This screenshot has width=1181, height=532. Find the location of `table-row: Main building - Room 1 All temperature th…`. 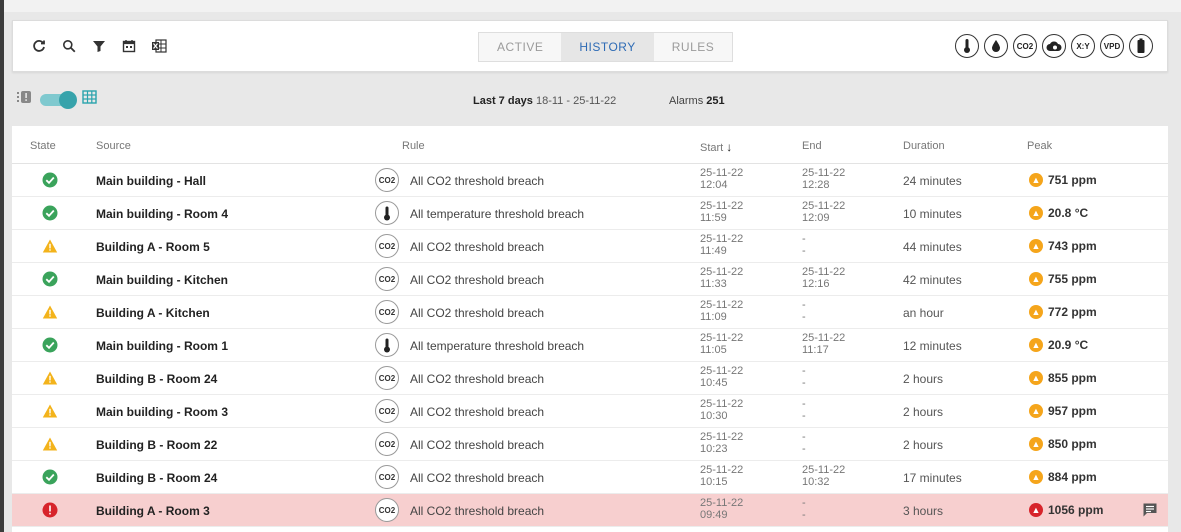

table-row: Main building - Room 1 All temperature th… is located at coordinates (590, 345).